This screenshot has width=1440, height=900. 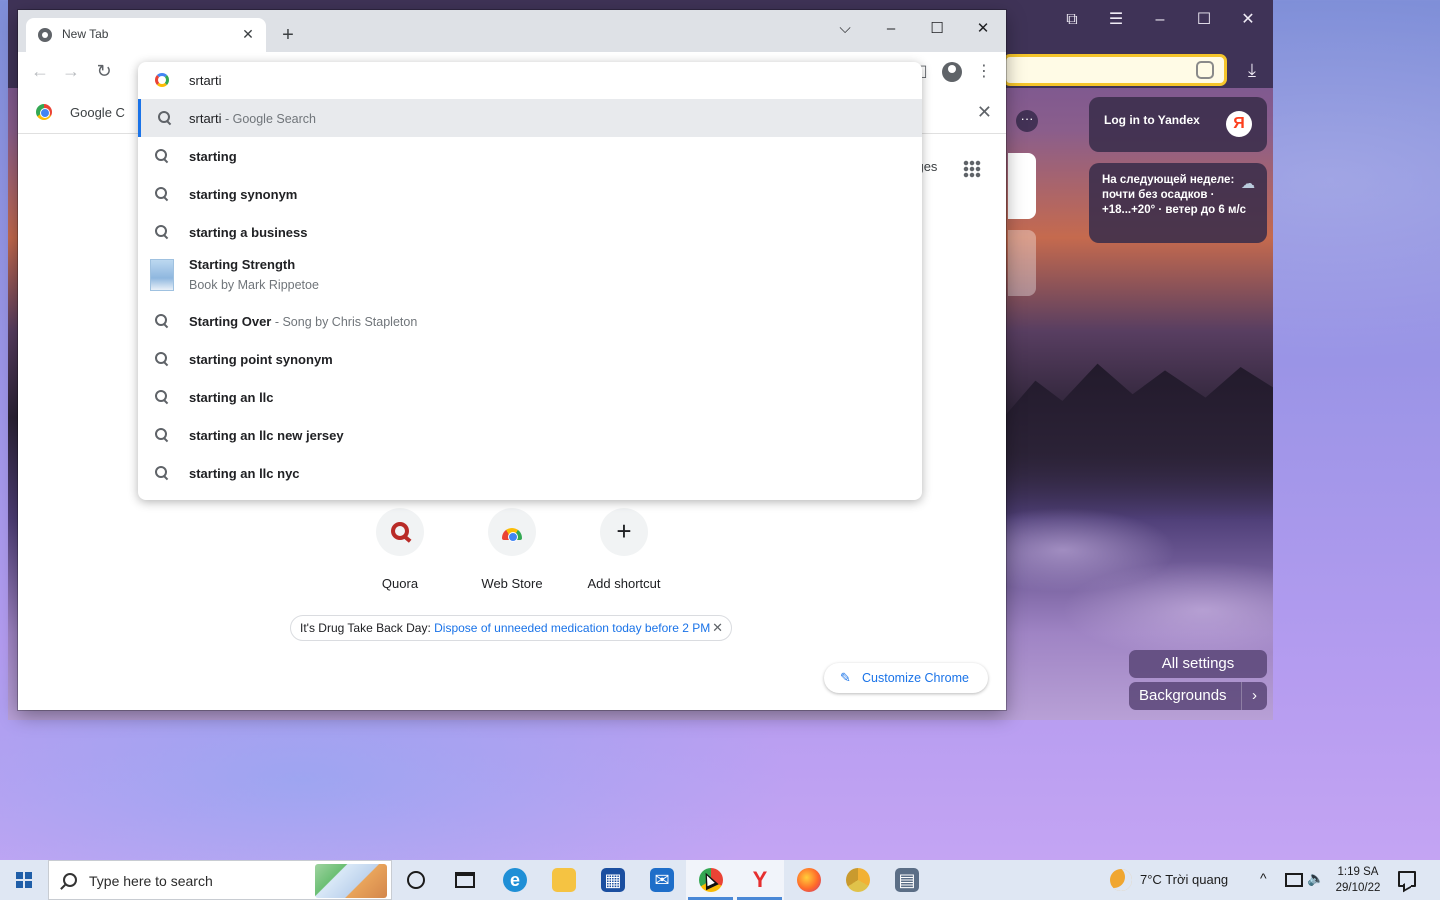 What do you see at coordinates (220, 880) in the screenshot?
I see `taskbar-search-box: Type here to search` at bounding box center [220, 880].